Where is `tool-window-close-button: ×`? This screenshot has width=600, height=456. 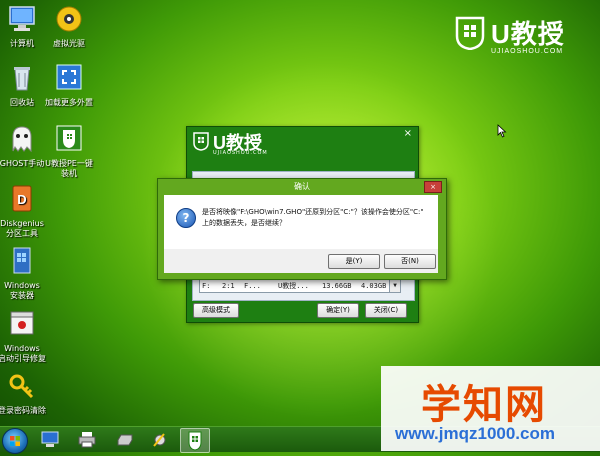
tool-window-close-button: × is located at coordinates (408, 133).